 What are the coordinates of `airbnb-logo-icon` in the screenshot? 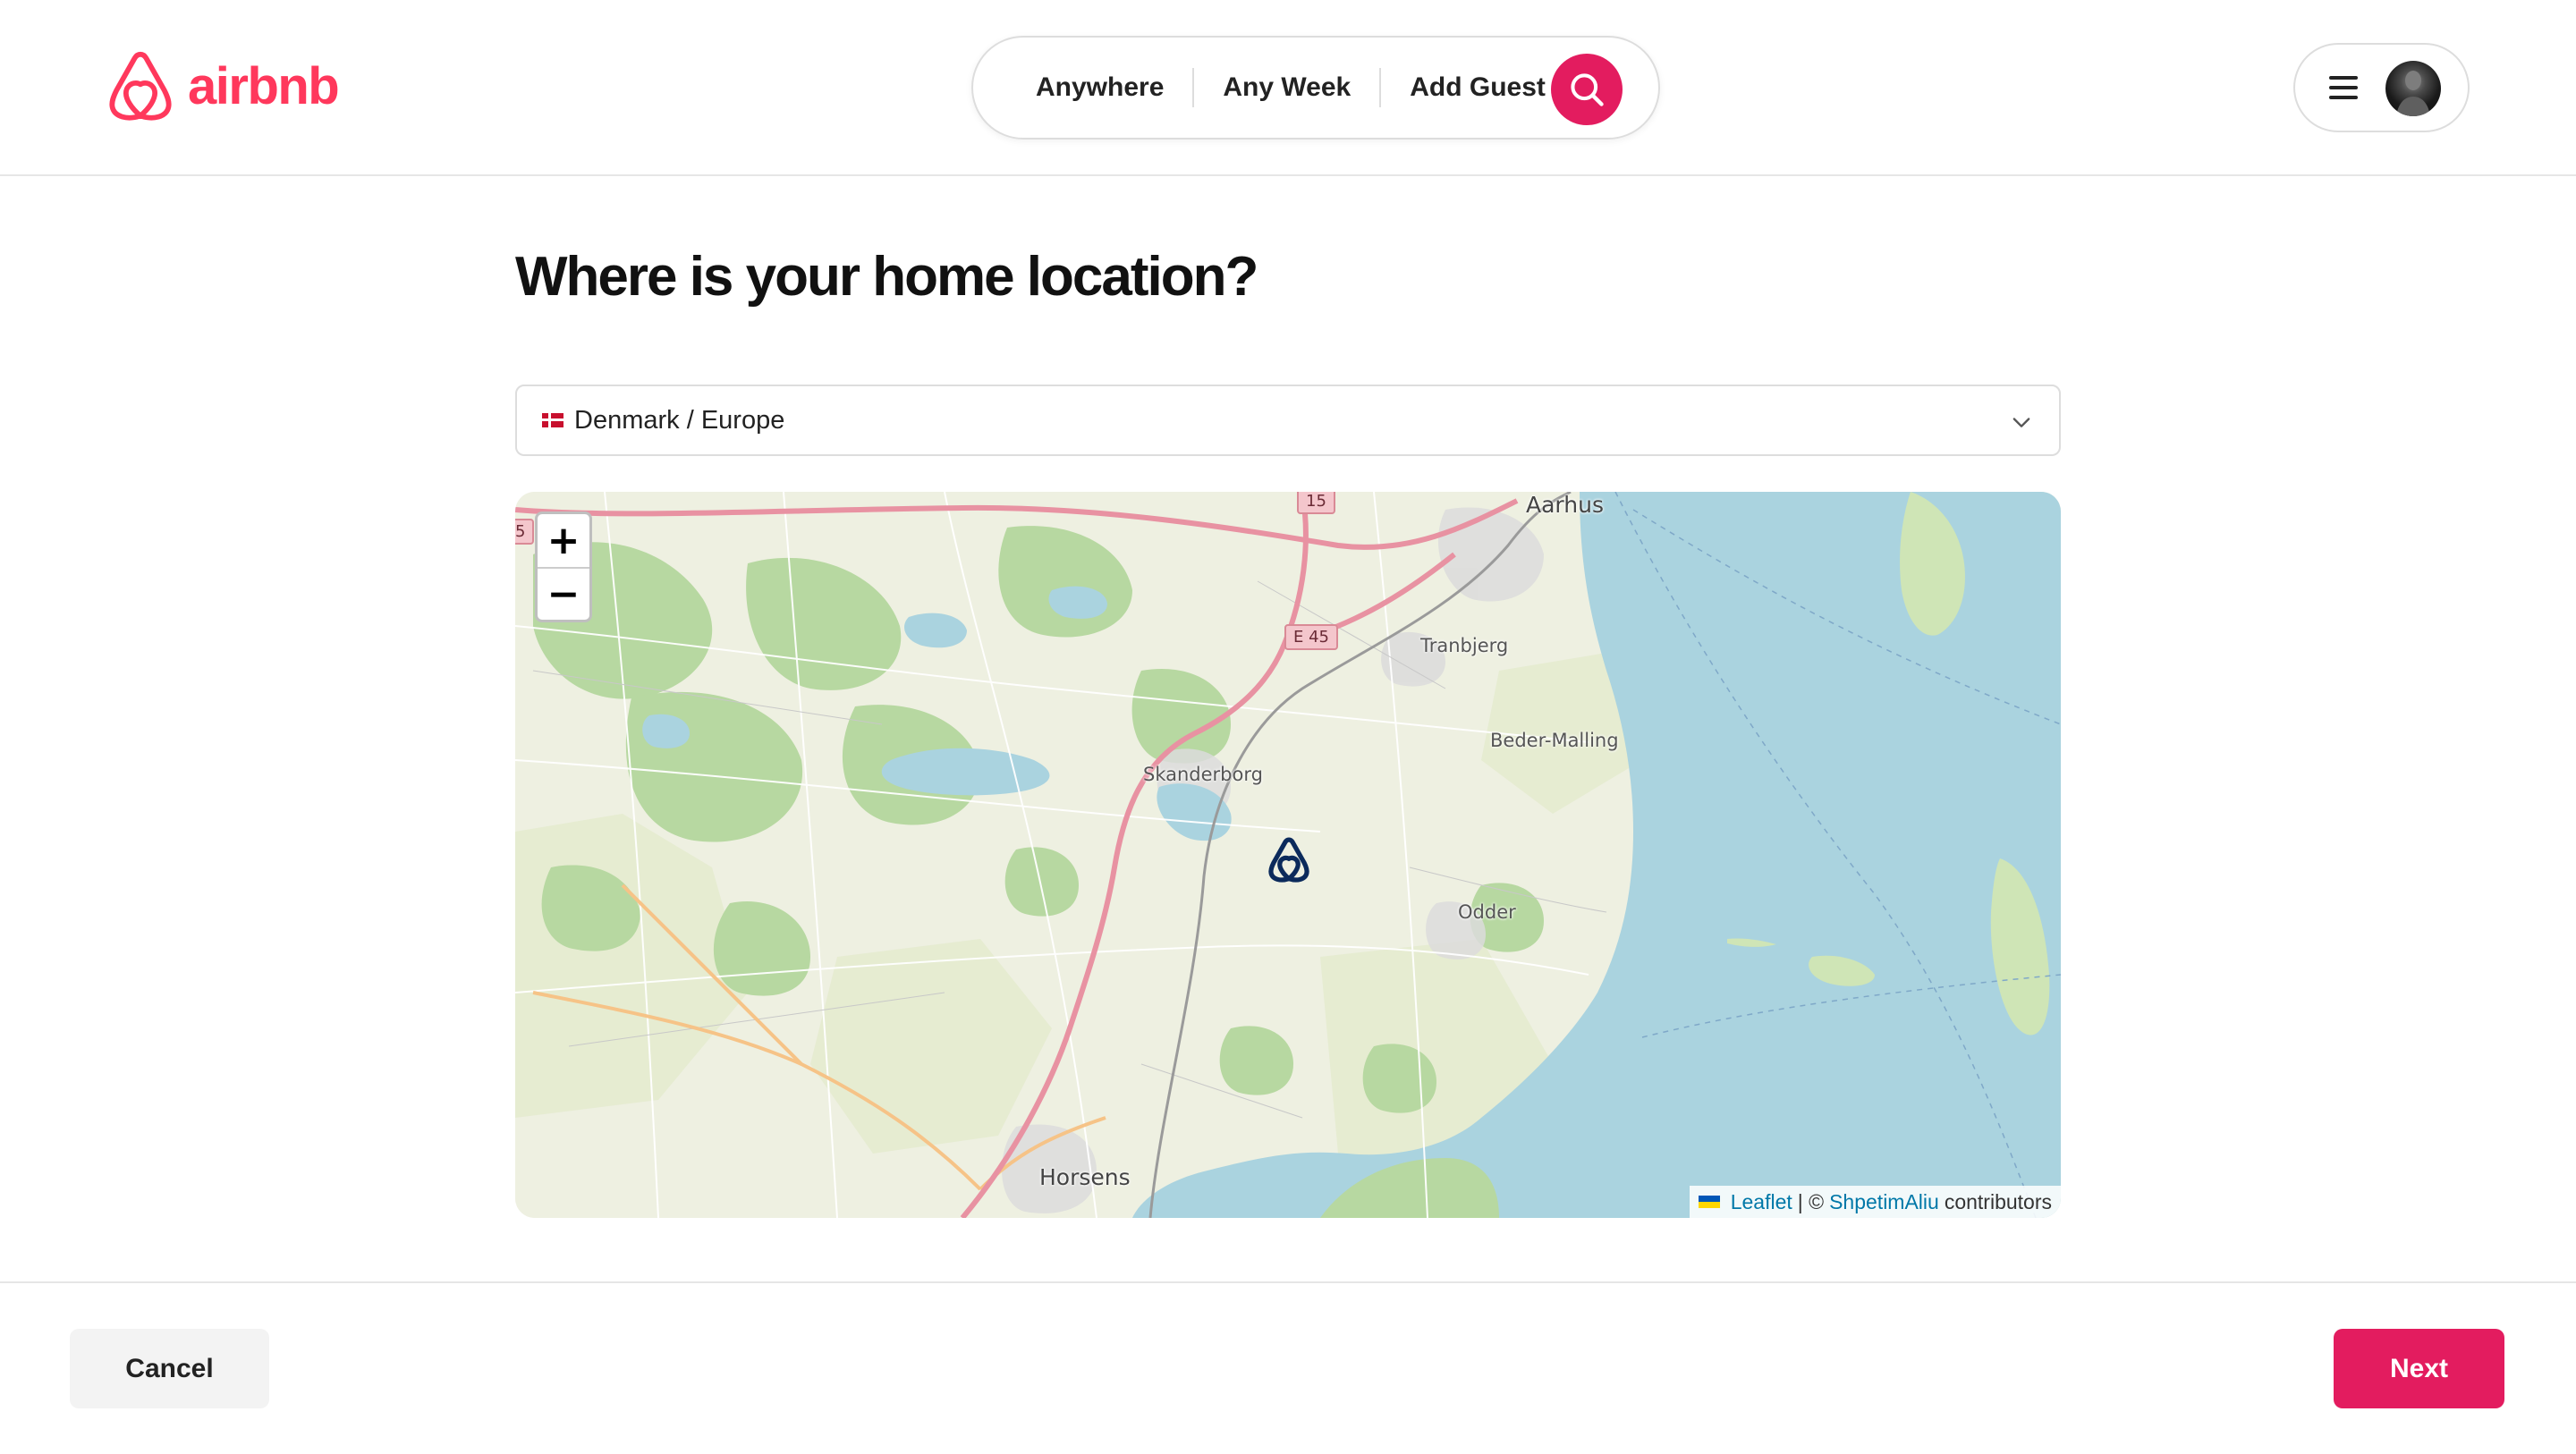 It's located at (140, 86).